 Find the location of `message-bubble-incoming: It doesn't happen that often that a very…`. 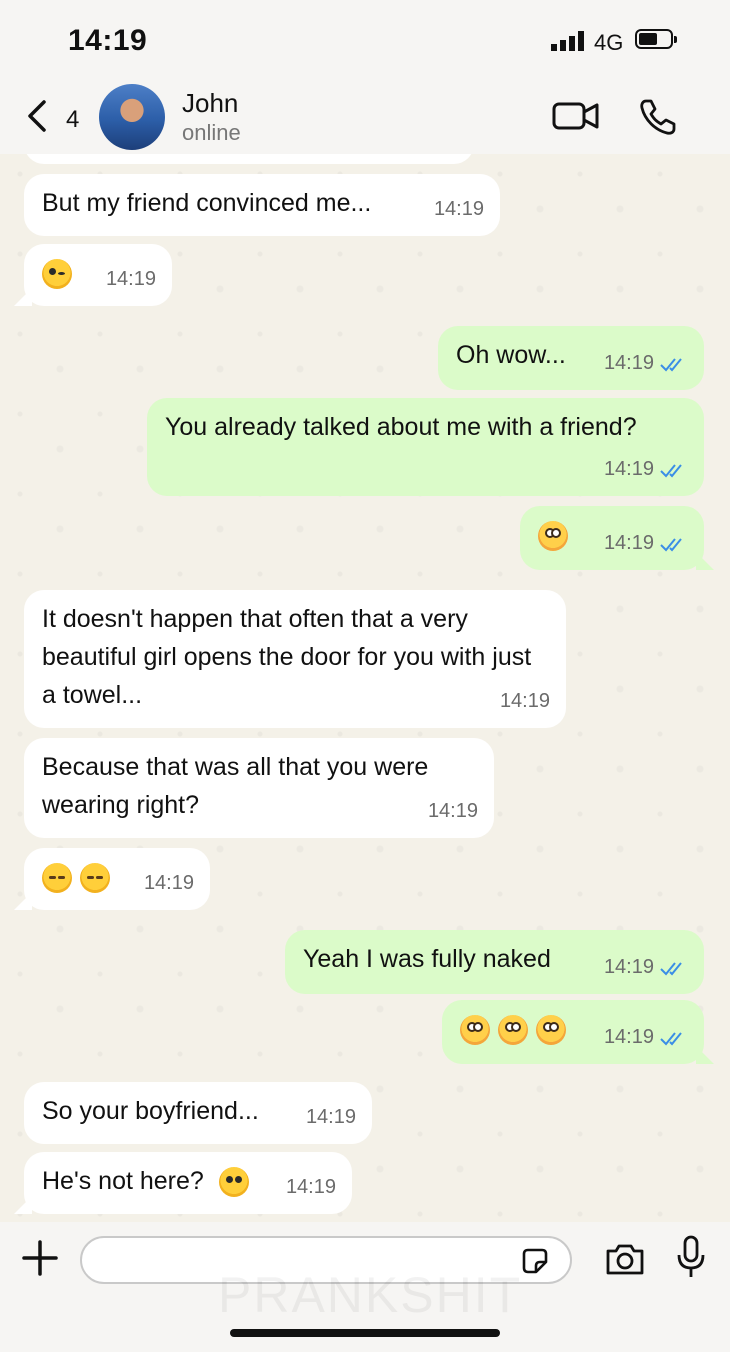

message-bubble-incoming: It doesn't happen that often that a very… is located at coordinates (295, 659).